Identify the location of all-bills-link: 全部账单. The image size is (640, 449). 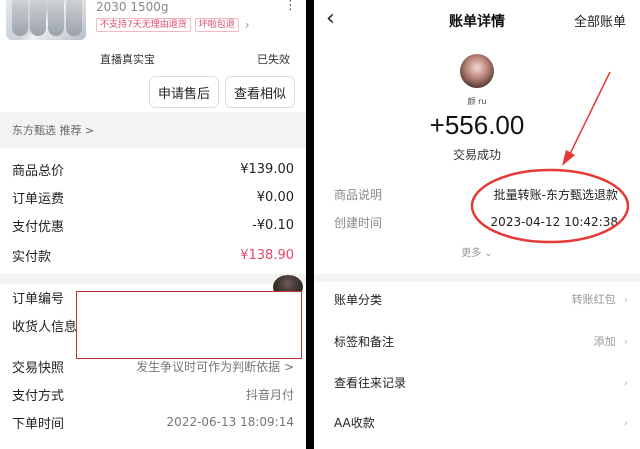
(600, 20).